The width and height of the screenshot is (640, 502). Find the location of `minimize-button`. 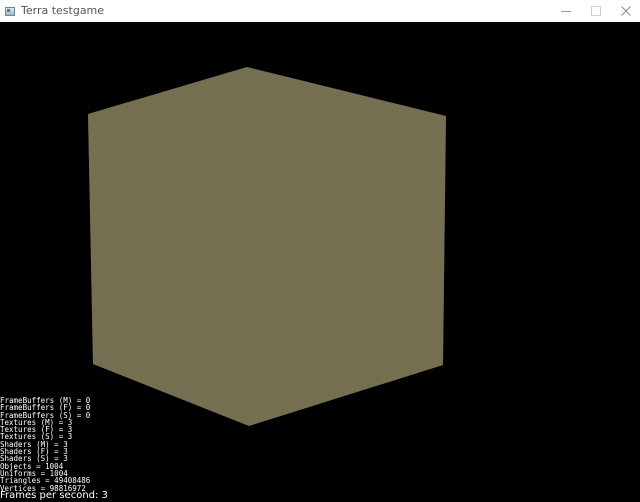

minimize-button is located at coordinates (566, 11).